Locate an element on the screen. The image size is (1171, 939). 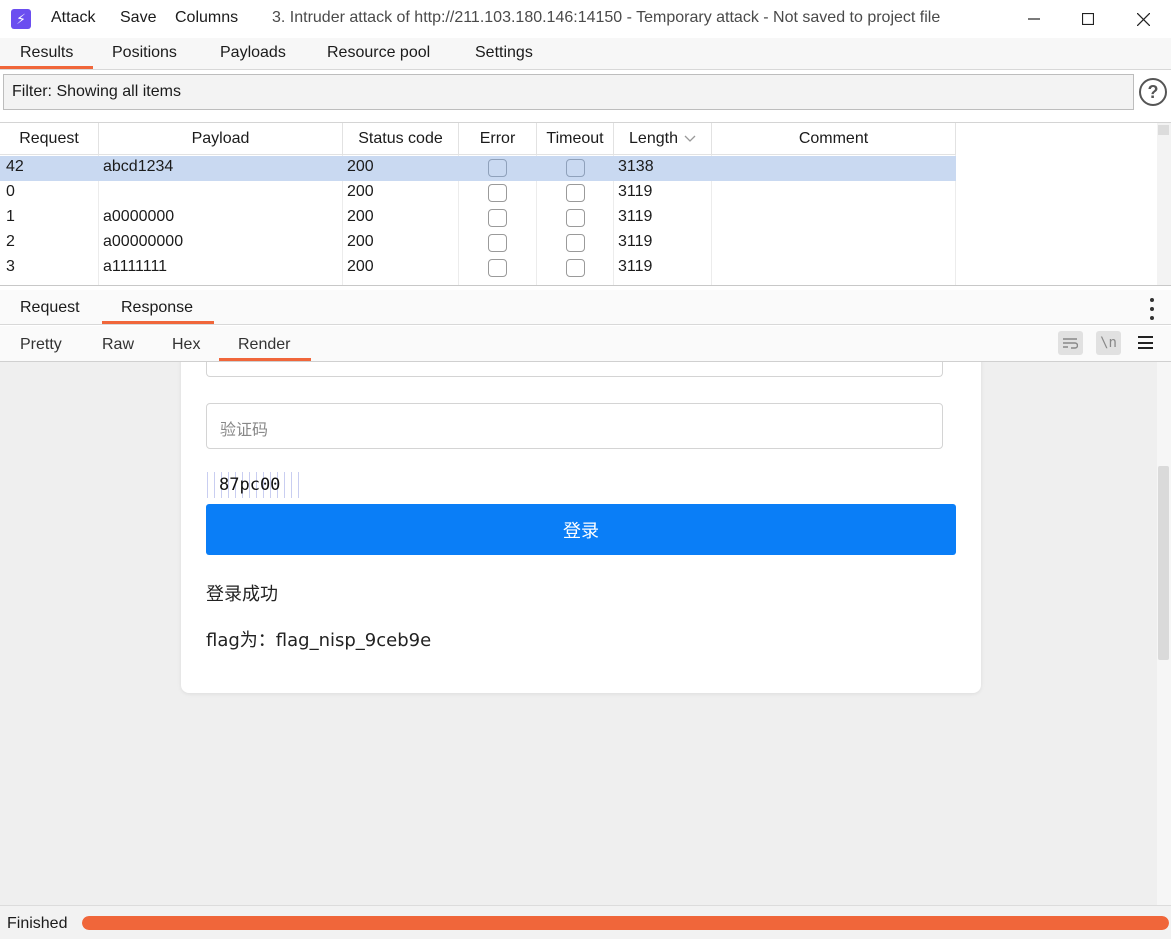
column-header-payload: Payload is located at coordinates (221, 139).